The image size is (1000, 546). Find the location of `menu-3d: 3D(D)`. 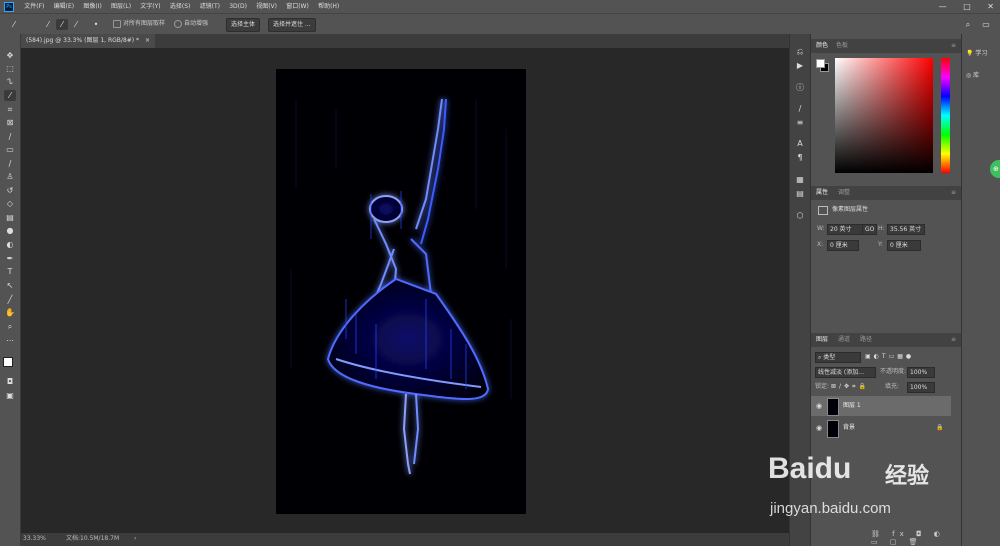

menu-3d: 3D(D) is located at coordinates (238, 6).